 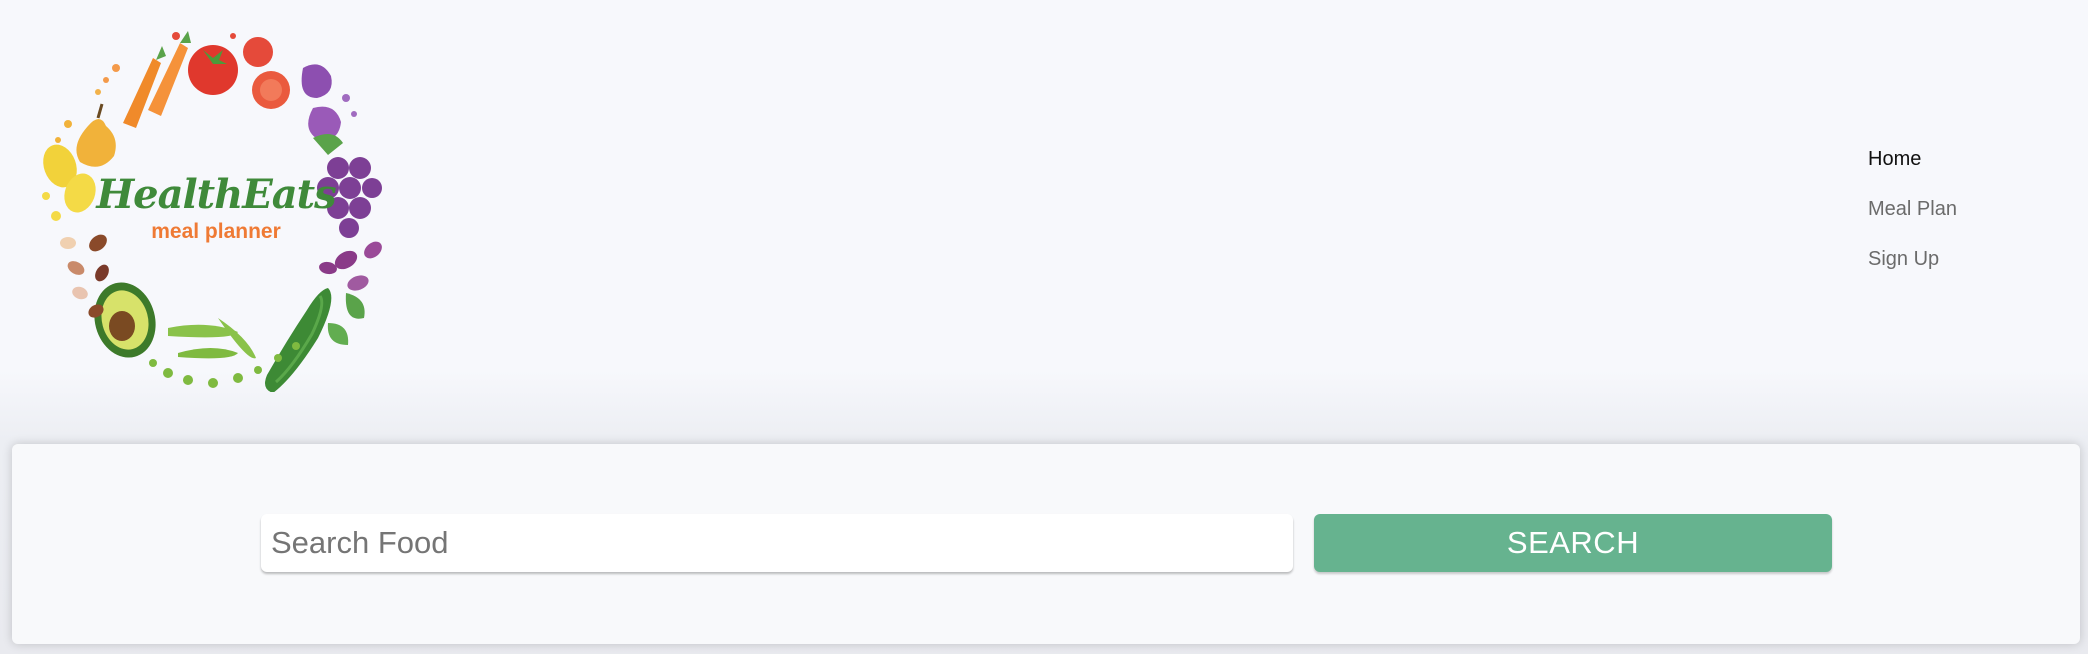 I want to click on nav-item-meal-plan: Meal Plan, so click(x=1912, y=217).